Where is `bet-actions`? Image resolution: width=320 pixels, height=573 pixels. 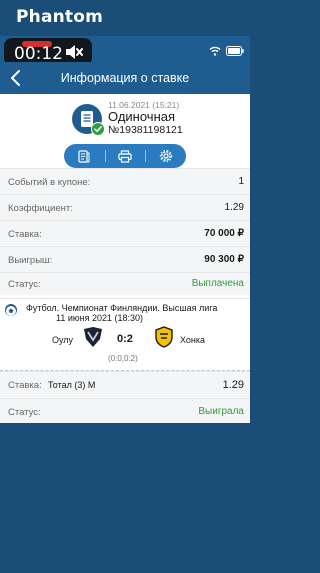 bet-actions is located at coordinates (125, 156).